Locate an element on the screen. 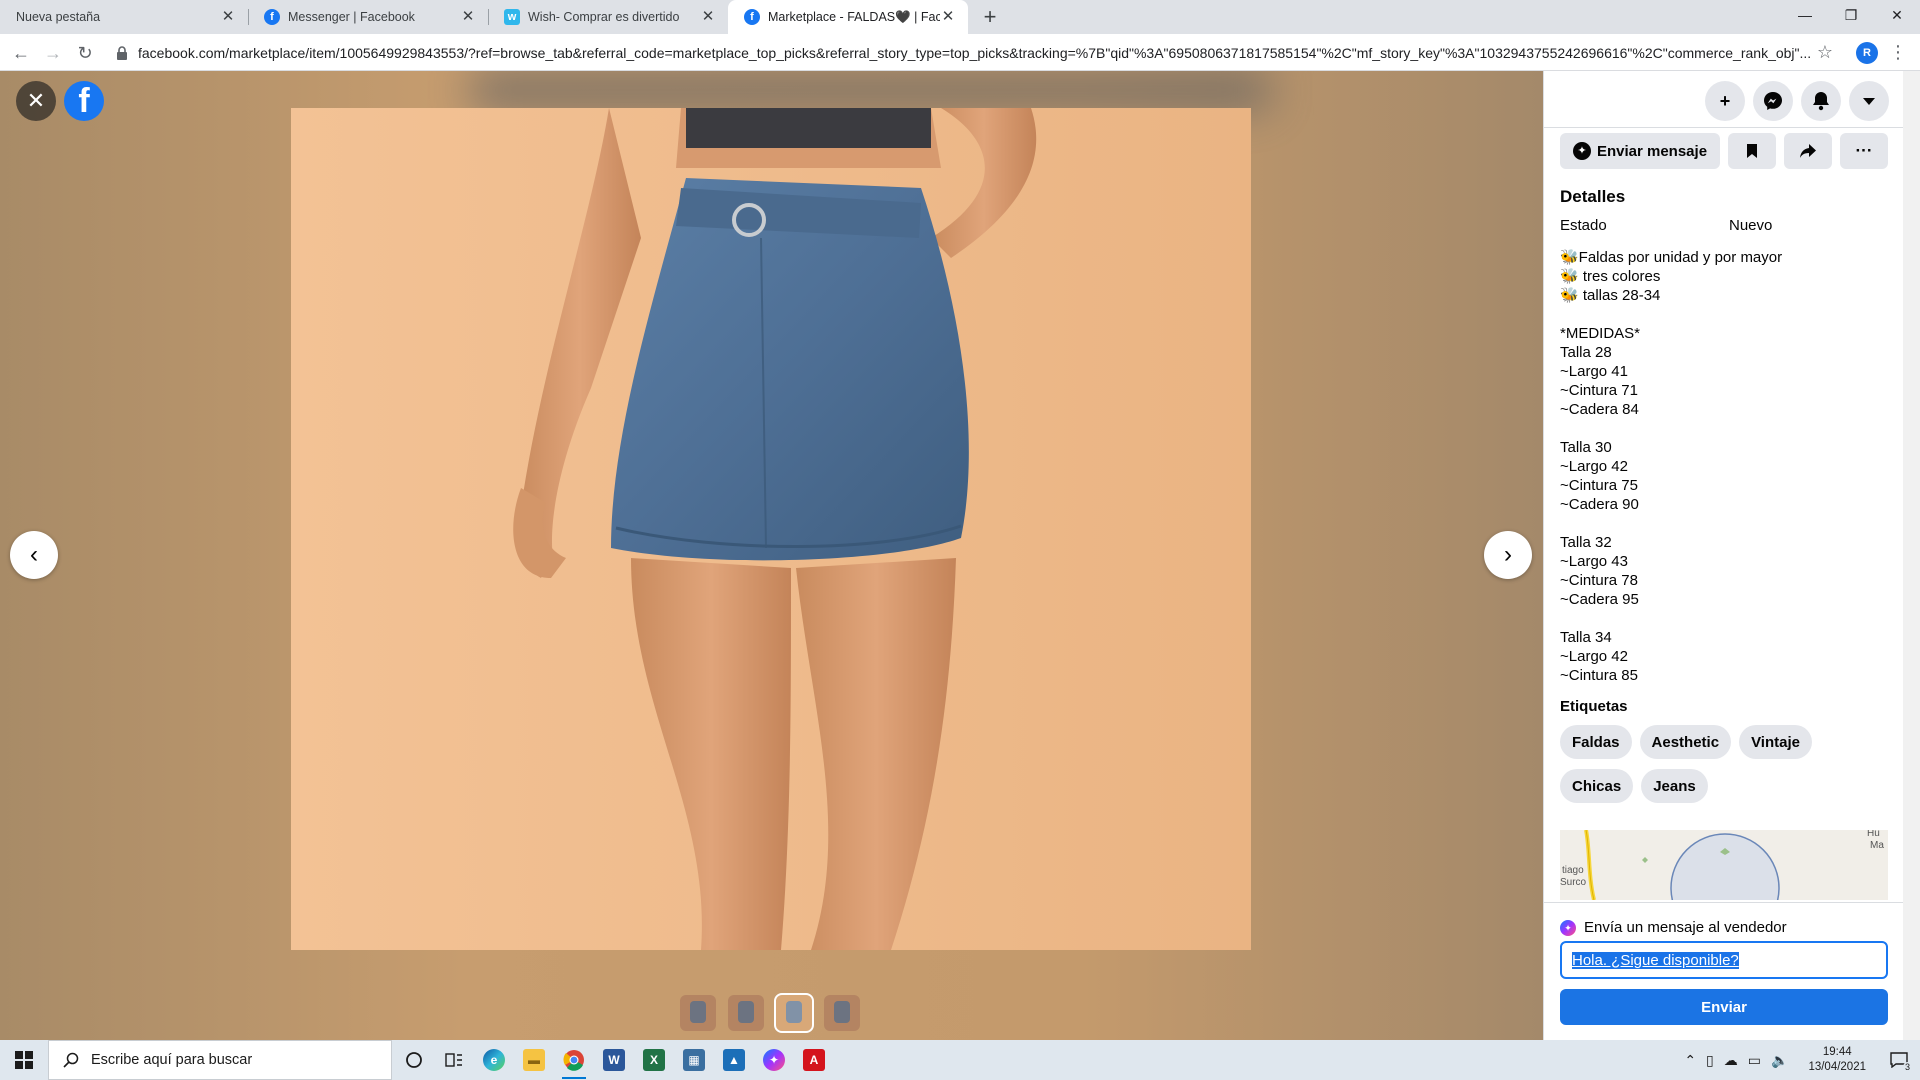 This screenshot has height=1080, width=1920. description-gap is located at coordinates (1723, 618).